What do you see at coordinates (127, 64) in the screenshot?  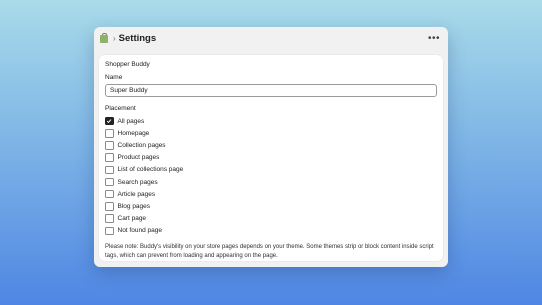 I see `section-title: Shopper Buddy` at bounding box center [127, 64].